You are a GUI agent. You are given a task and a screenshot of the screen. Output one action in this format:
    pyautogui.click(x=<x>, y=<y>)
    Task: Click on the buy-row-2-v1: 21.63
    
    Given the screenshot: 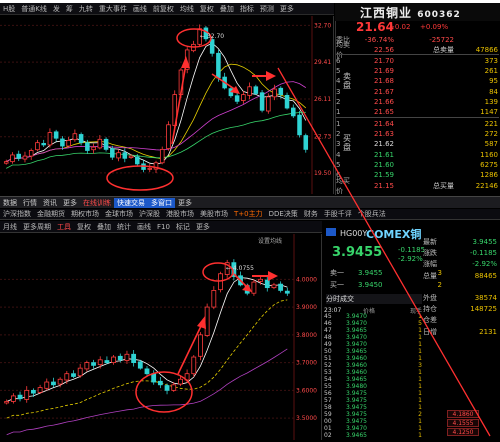 What is the action you would take?
    pyautogui.click(x=383, y=134)
    